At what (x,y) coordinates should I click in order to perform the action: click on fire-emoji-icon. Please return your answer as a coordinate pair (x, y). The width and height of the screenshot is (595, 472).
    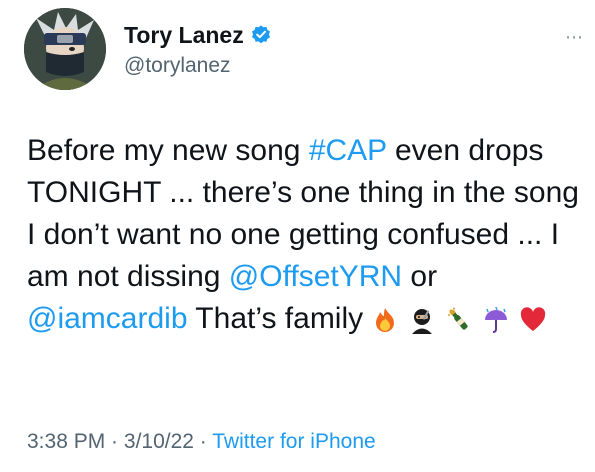
    Looking at the image, I should click on (385, 318).